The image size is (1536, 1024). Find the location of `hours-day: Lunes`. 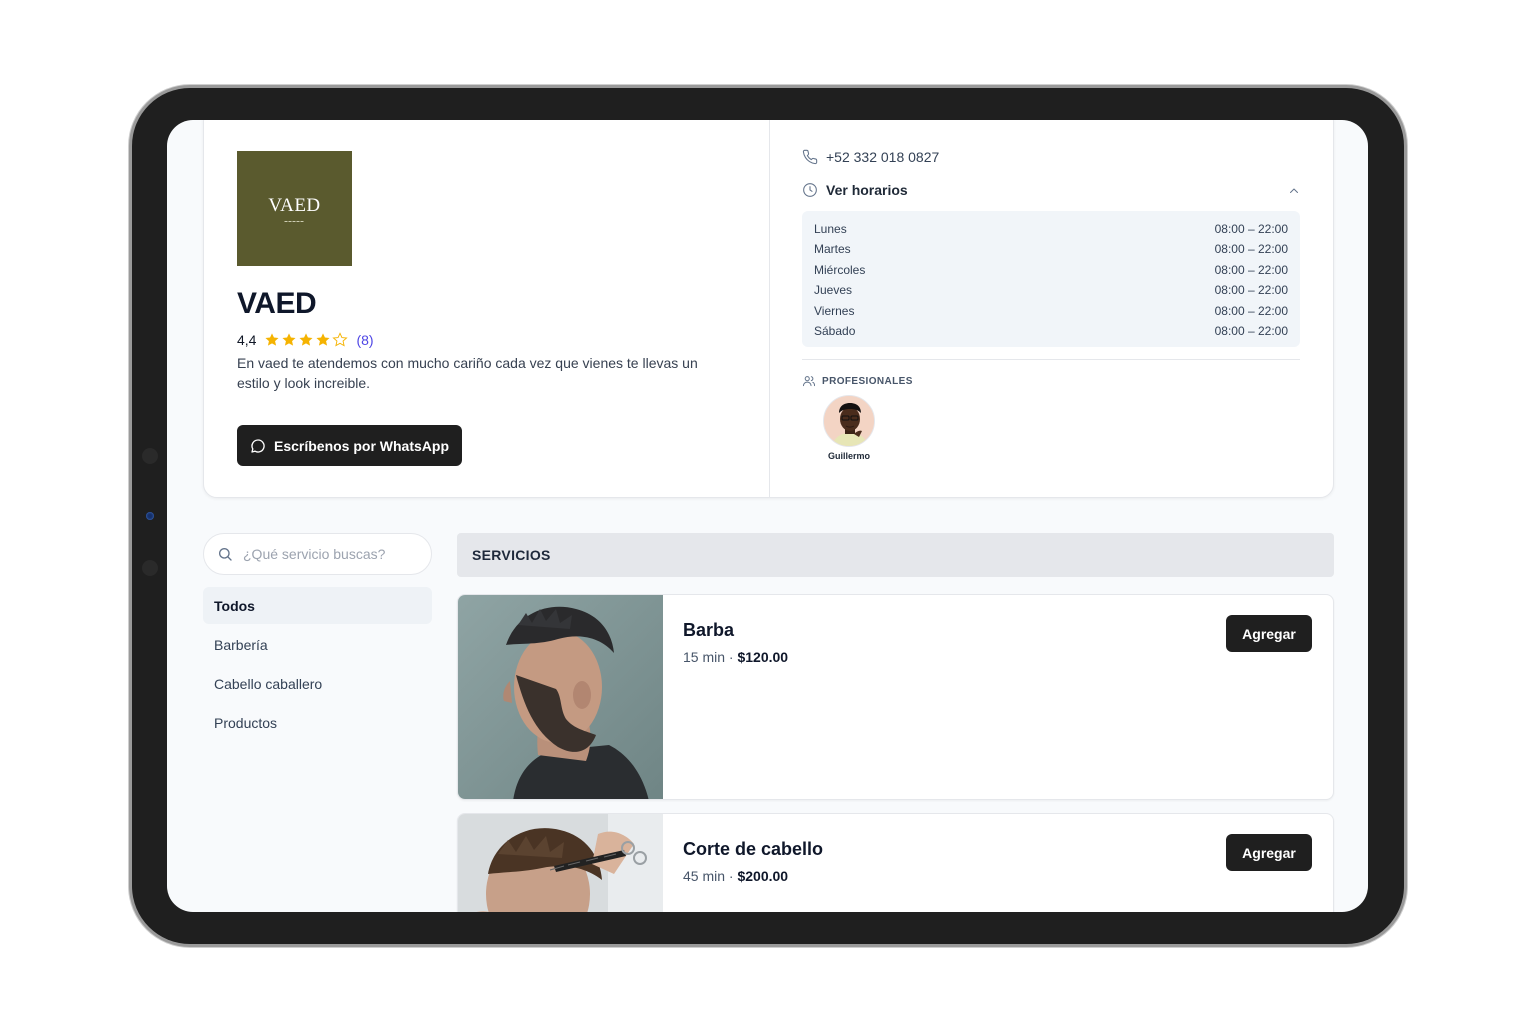

hours-day: Lunes is located at coordinates (830, 229).